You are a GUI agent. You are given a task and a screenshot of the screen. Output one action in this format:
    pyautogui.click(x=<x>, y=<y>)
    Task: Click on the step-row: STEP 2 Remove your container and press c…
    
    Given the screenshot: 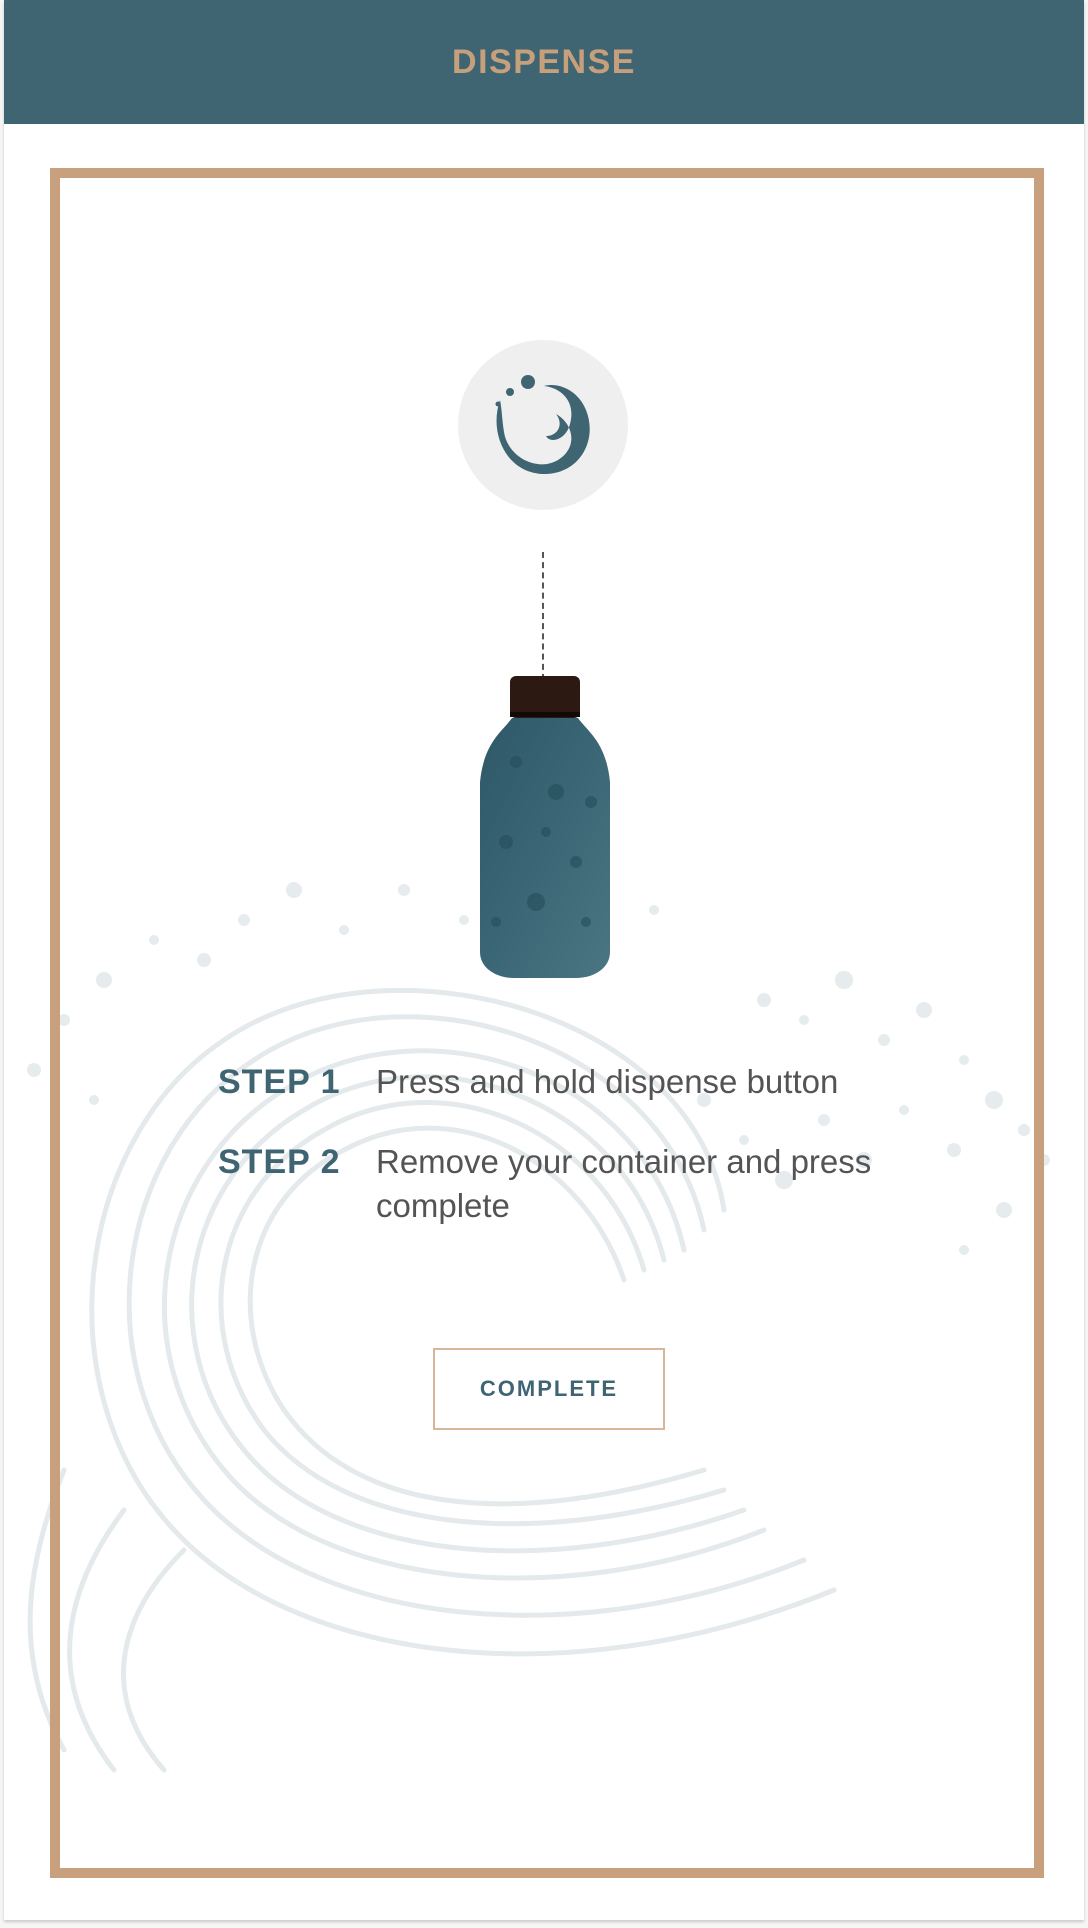 What is the action you would take?
    pyautogui.click(x=578, y=1184)
    